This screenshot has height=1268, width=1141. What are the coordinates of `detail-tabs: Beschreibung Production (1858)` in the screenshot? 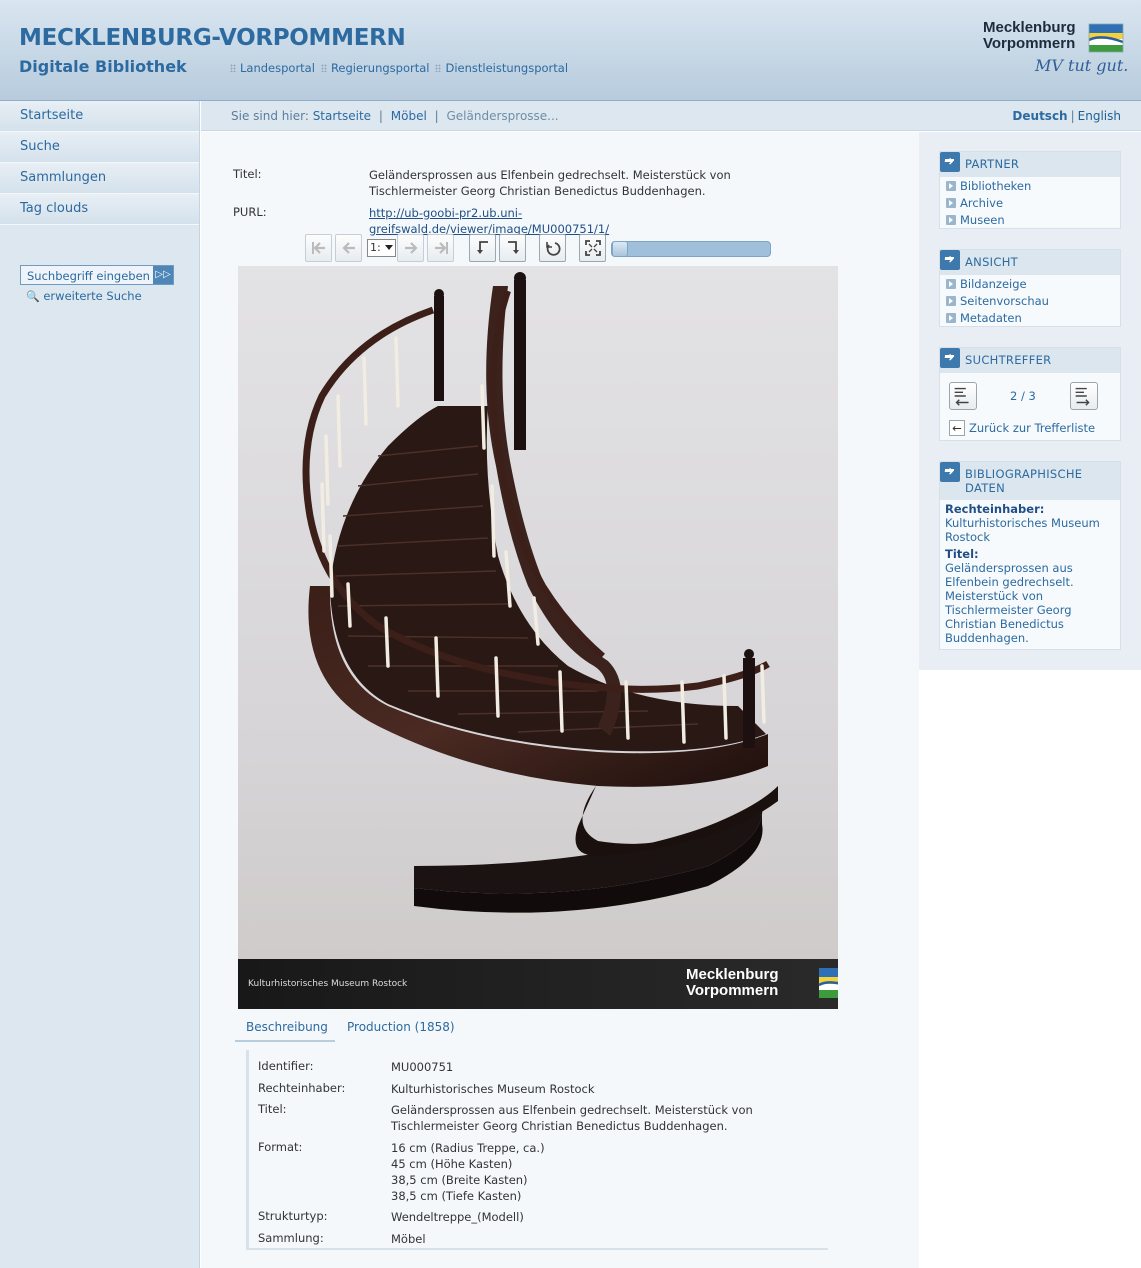 It's located at (530, 1031).